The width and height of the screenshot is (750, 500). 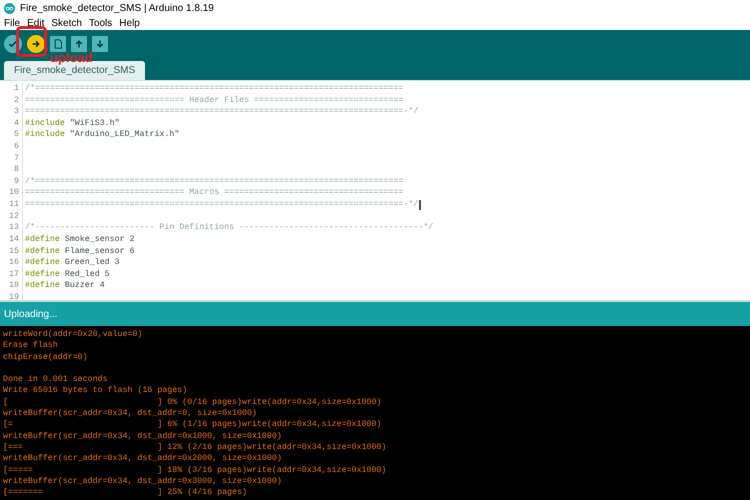 What do you see at coordinates (125, 493) in the screenshot?
I see `console-line: [======= ] 25% (4/16 pages)` at bounding box center [125, 493].